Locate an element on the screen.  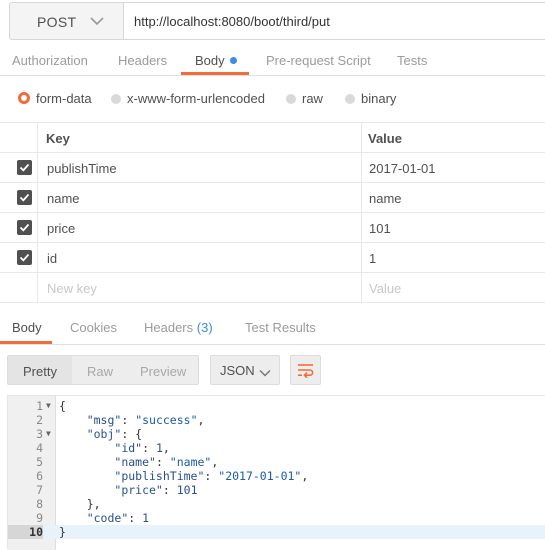
tab-pre-request-script: Pre-request Script is located at coordinates (318, 60).